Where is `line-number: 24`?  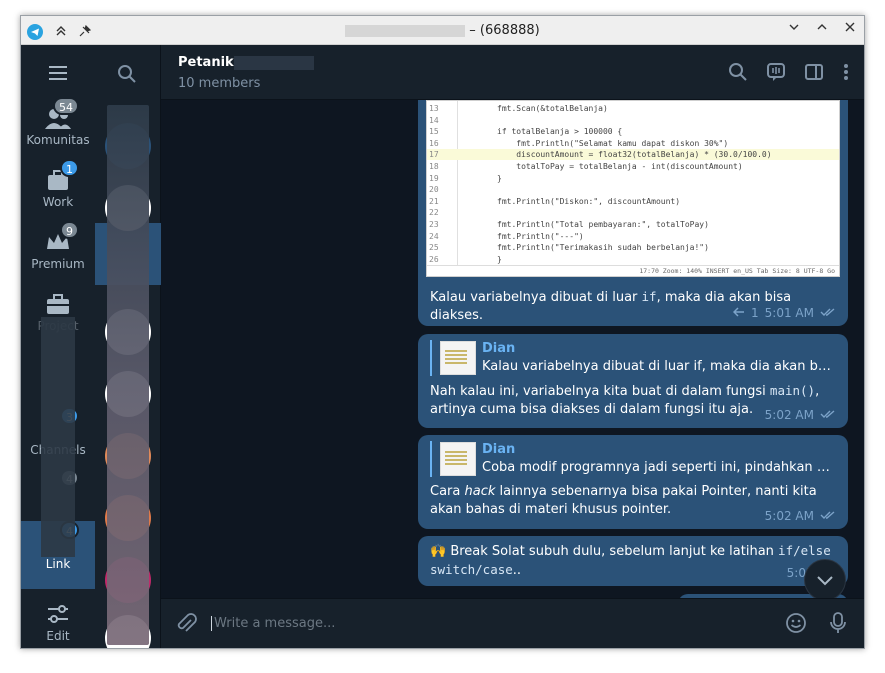 line-number: 24 is located at coordinates (434, 236).